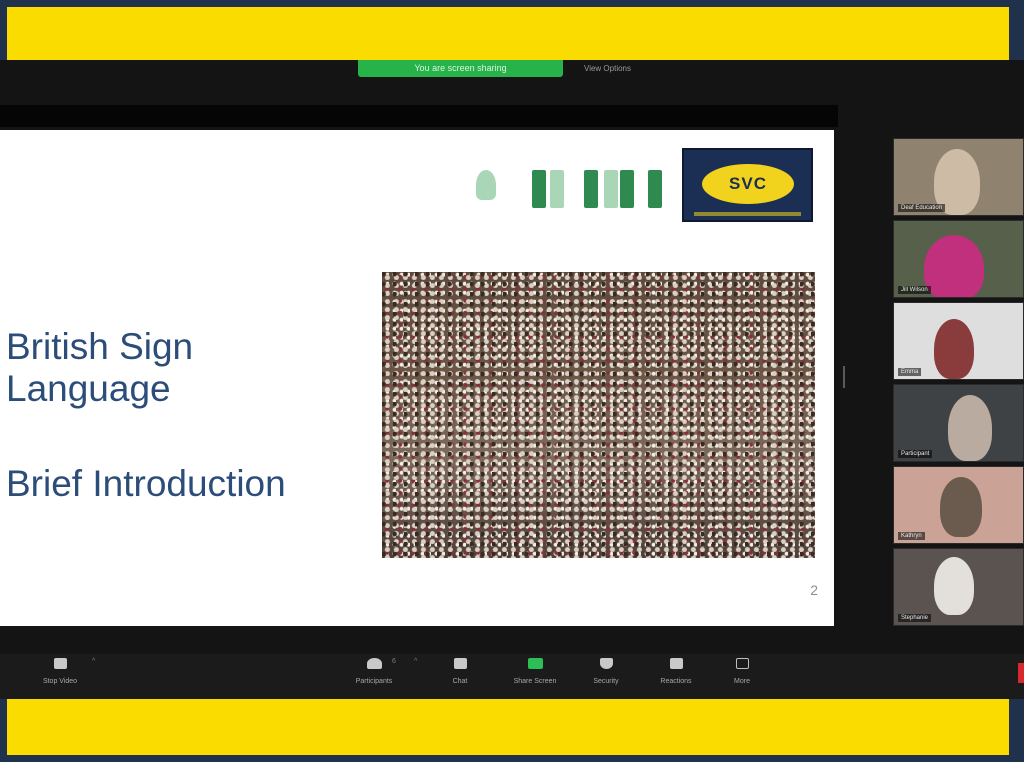 The width and height of the screenshot is (1024, 762). Describe the element at coordinates (570, 188) in the screenshot. I see `sign-language-logo` at that location.